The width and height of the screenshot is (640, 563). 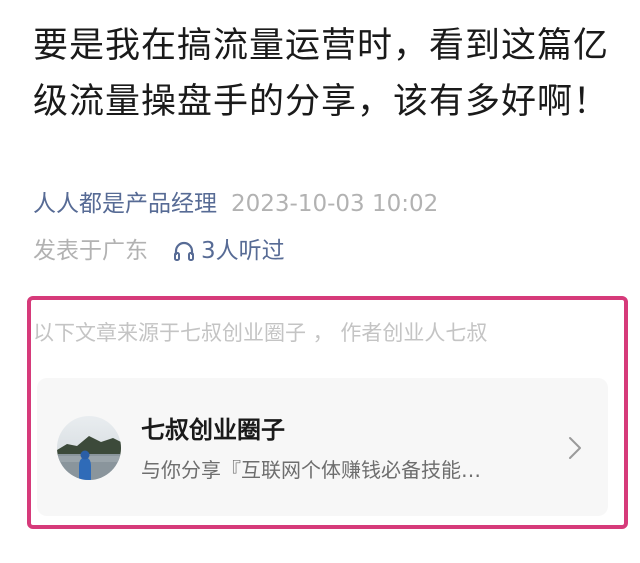 I want to click on listen-button: 3人听过, so click(x=228, y=251).